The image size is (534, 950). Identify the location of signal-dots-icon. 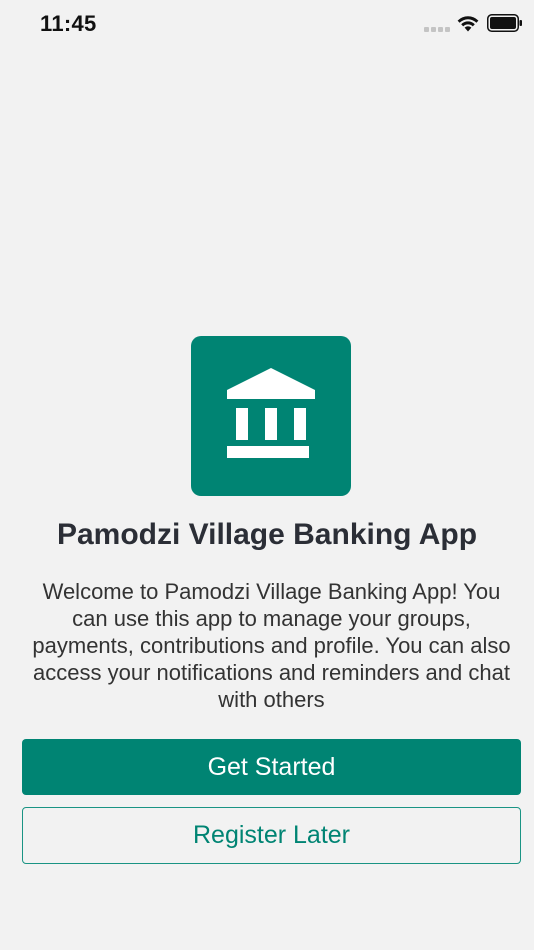
(437, 29).